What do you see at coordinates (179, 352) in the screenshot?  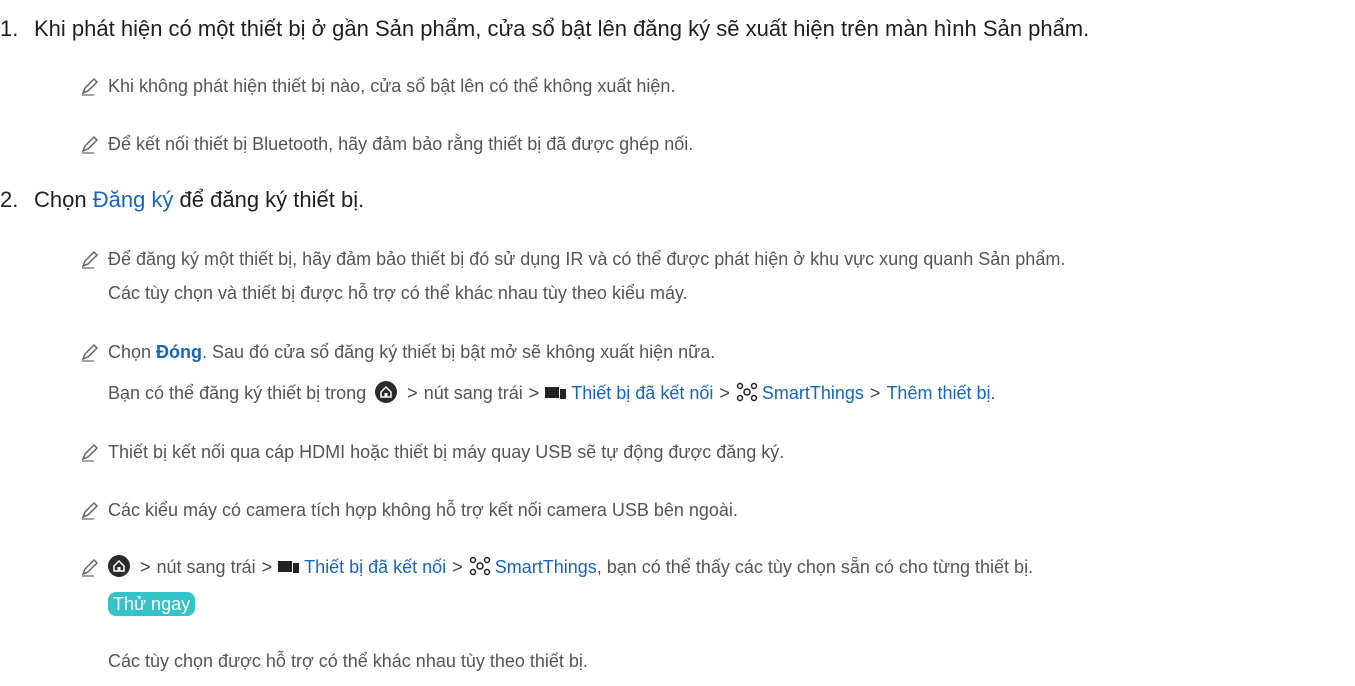 I see `close-link: Đóng` at bounding box center [179, 352].